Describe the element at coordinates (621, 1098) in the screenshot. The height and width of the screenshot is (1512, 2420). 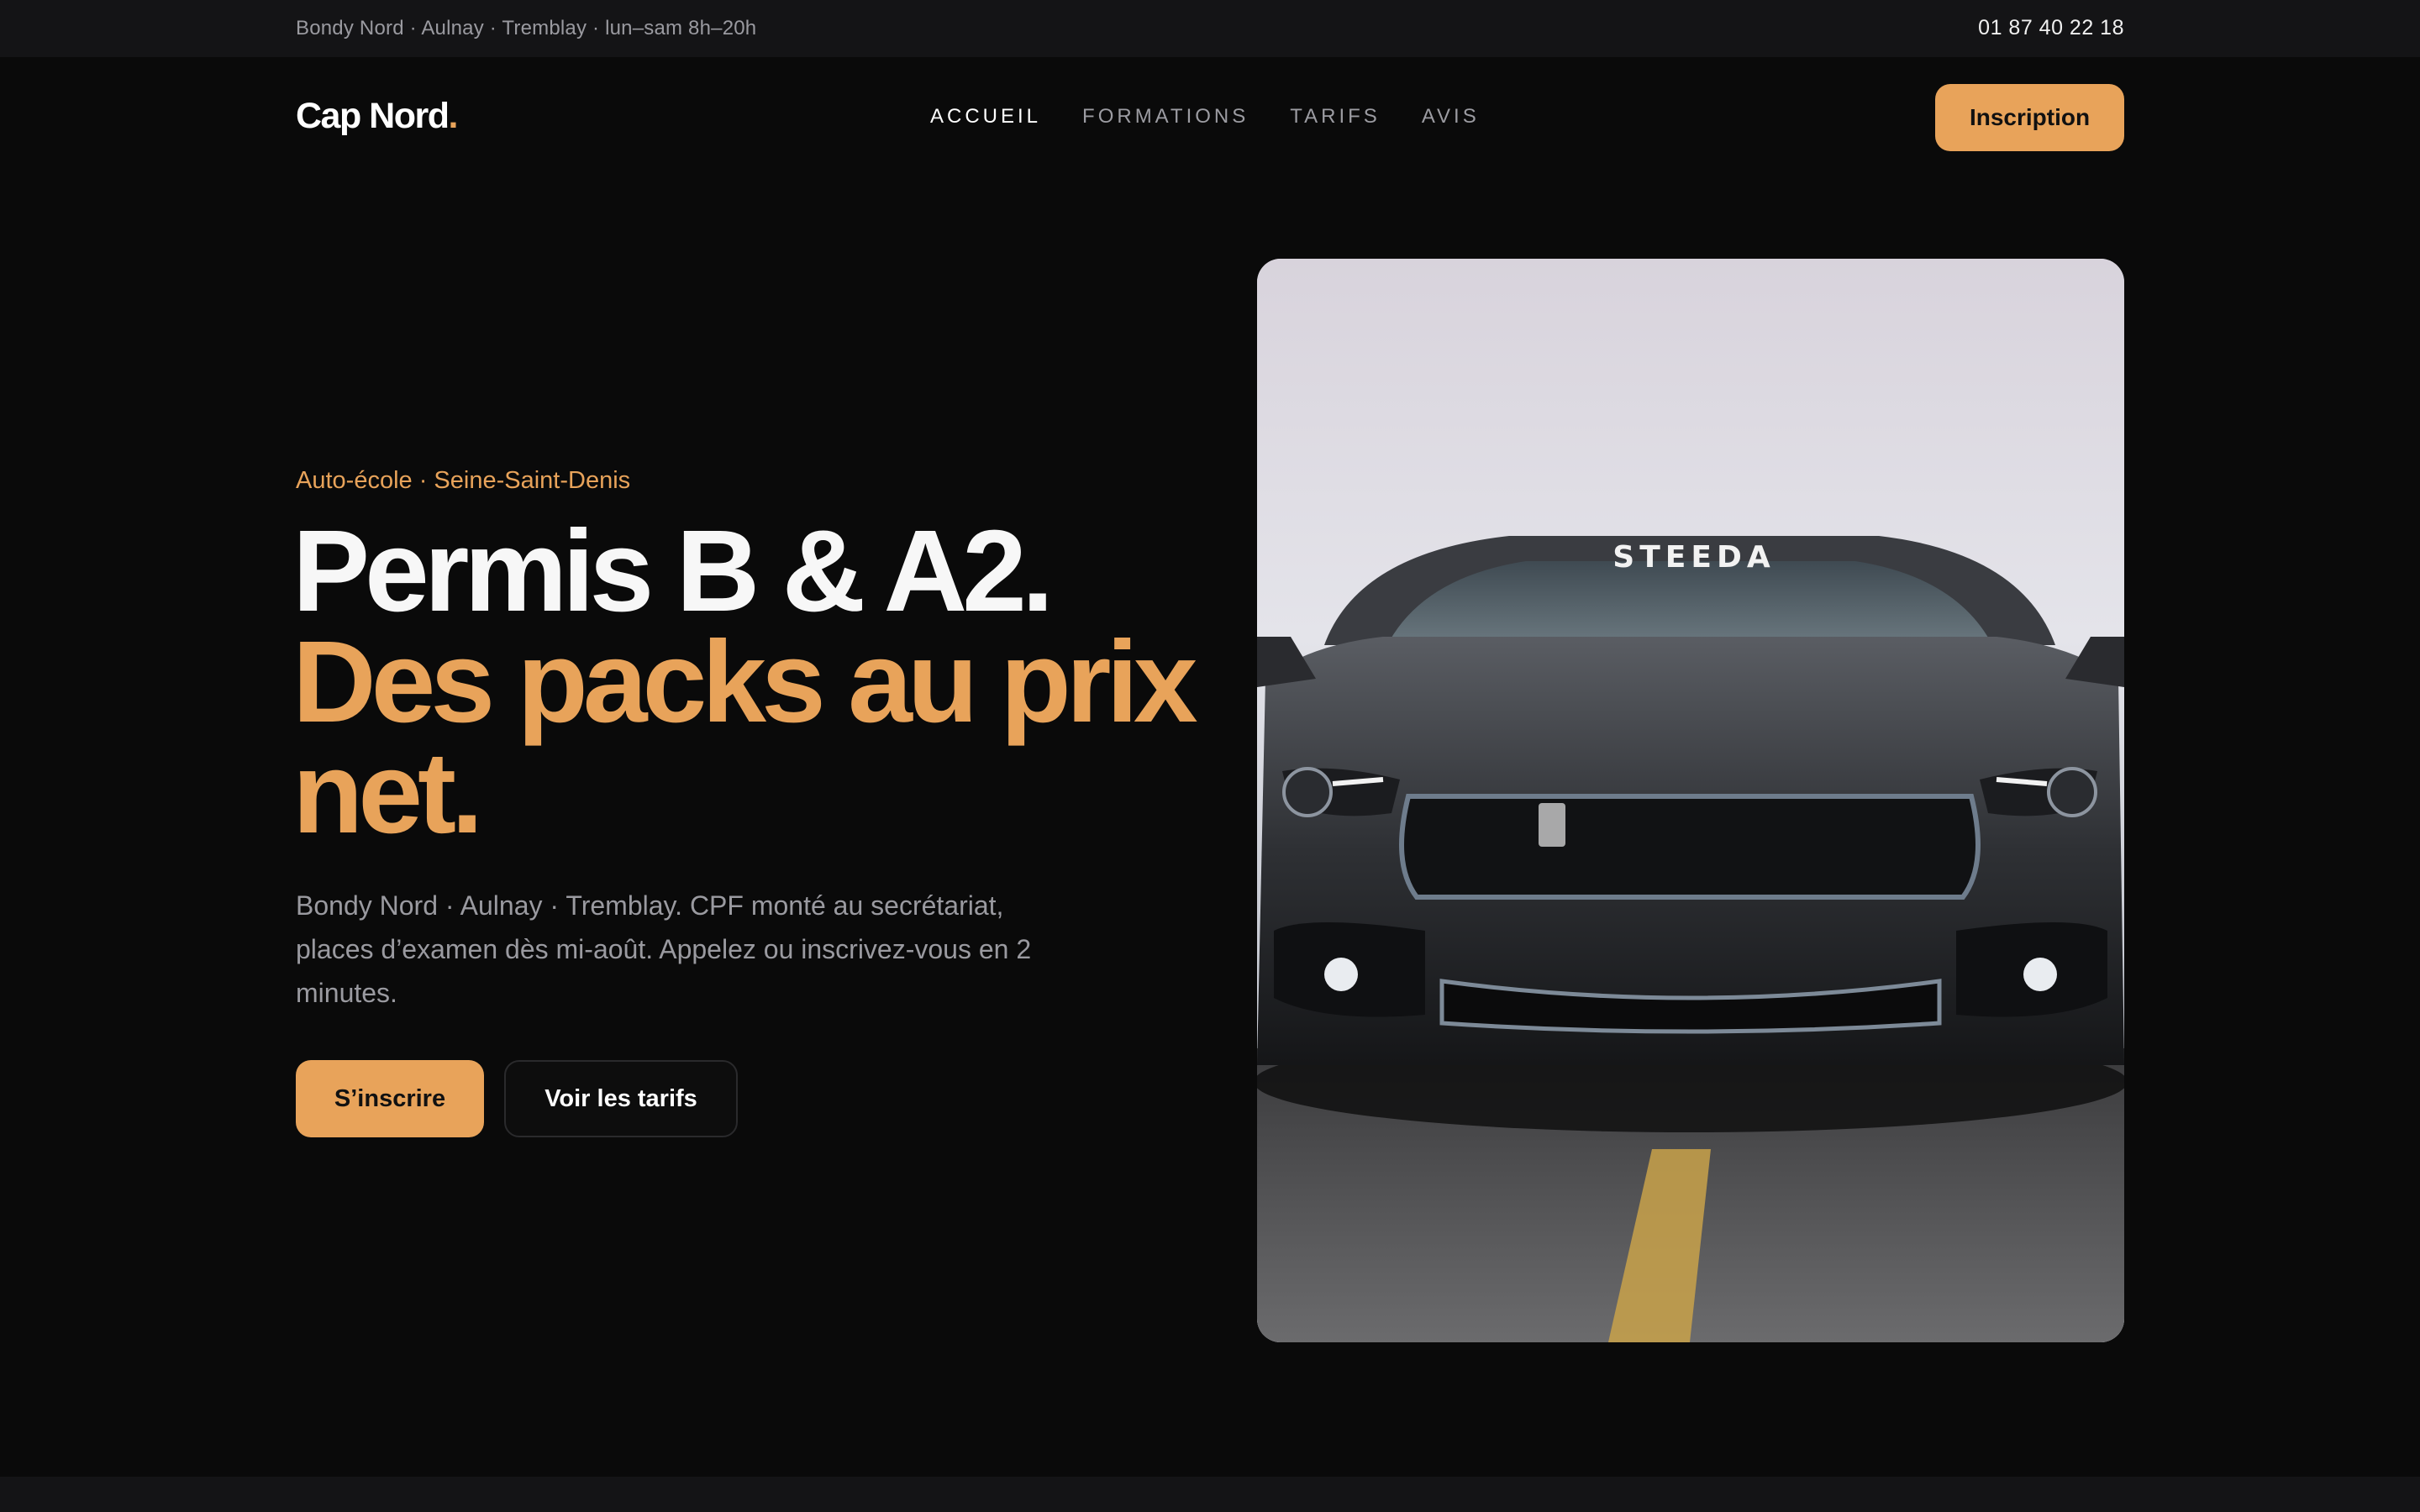
I see `view-pricing-button: Voir les tarifs` at that location.